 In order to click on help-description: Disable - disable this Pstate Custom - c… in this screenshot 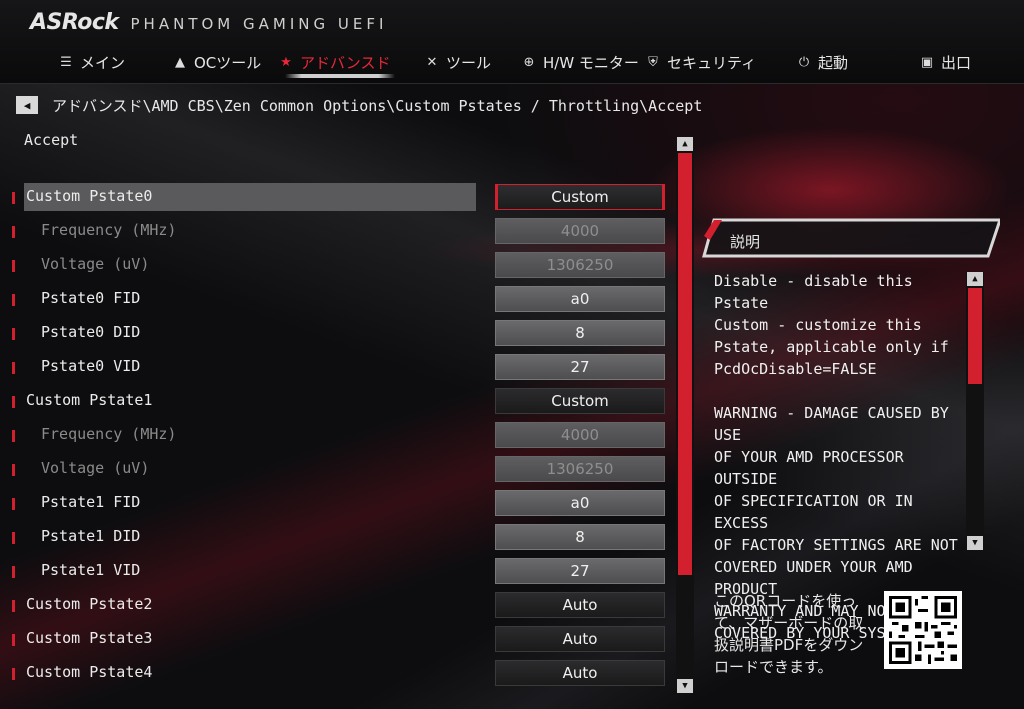, I will do `click(836, 457)`.